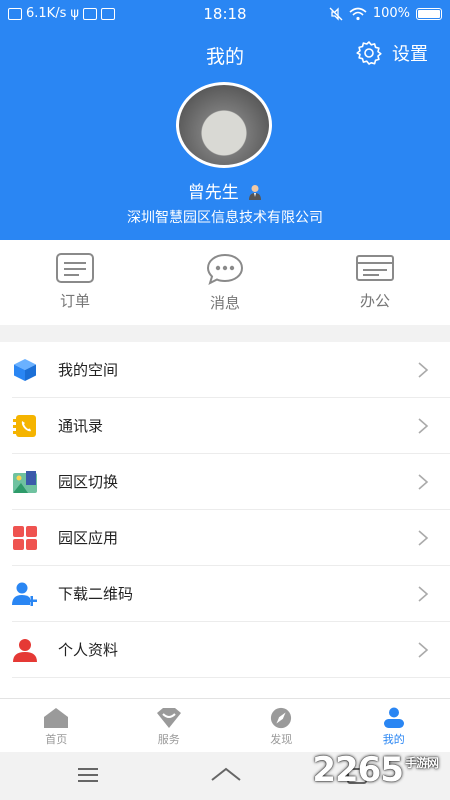 The width and height of the screenshot is (450, 800). What do you see at coordinates (231, 594) in the screenshot?
I see `menu-item-download-qr: 下载二维码` at bounding box center [231, 594].